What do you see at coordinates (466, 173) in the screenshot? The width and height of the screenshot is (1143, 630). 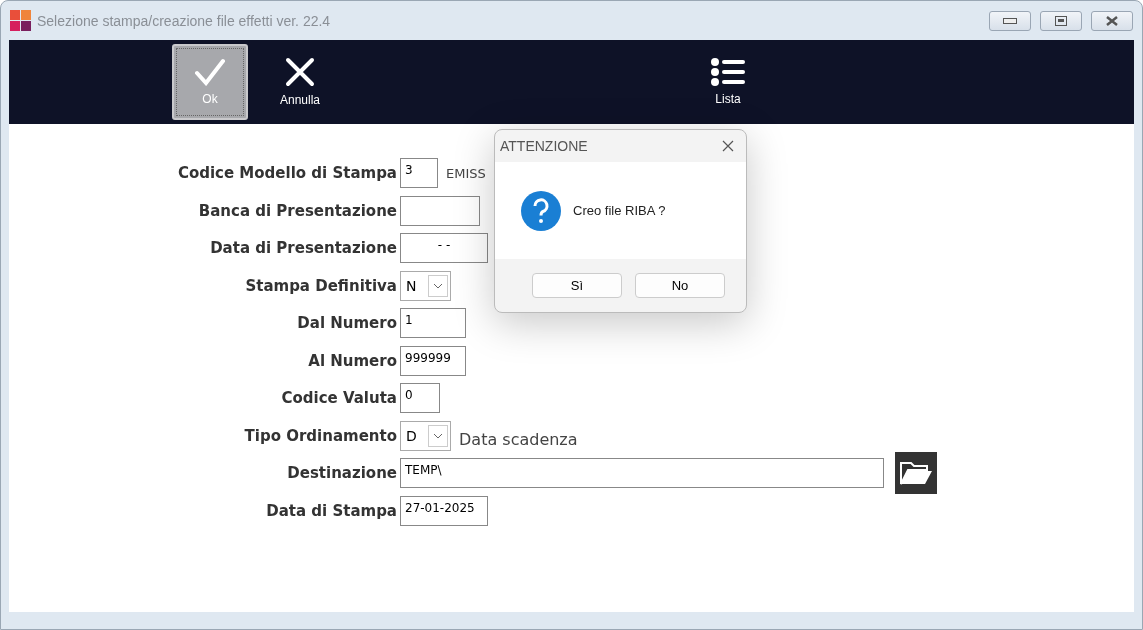 I see `model-description: EMISS` at bounding box center [466, 173].